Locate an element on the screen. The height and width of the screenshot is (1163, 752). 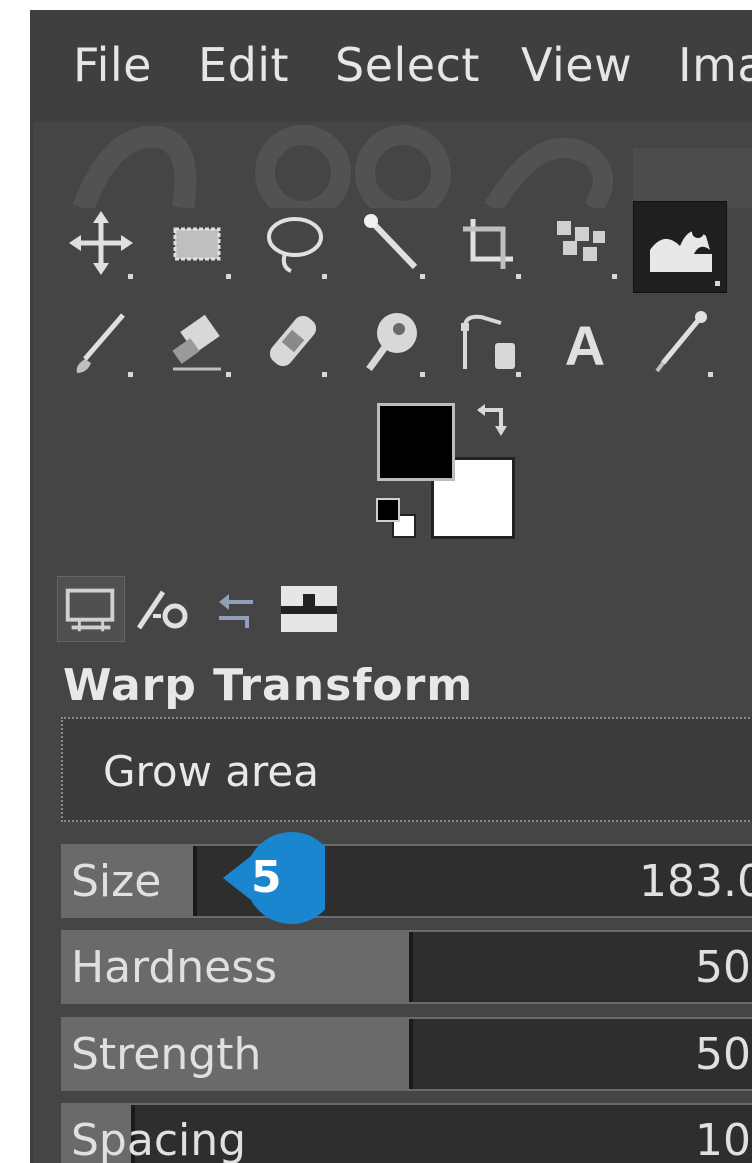
tab-tool-options is located at coordinates (91, 609).